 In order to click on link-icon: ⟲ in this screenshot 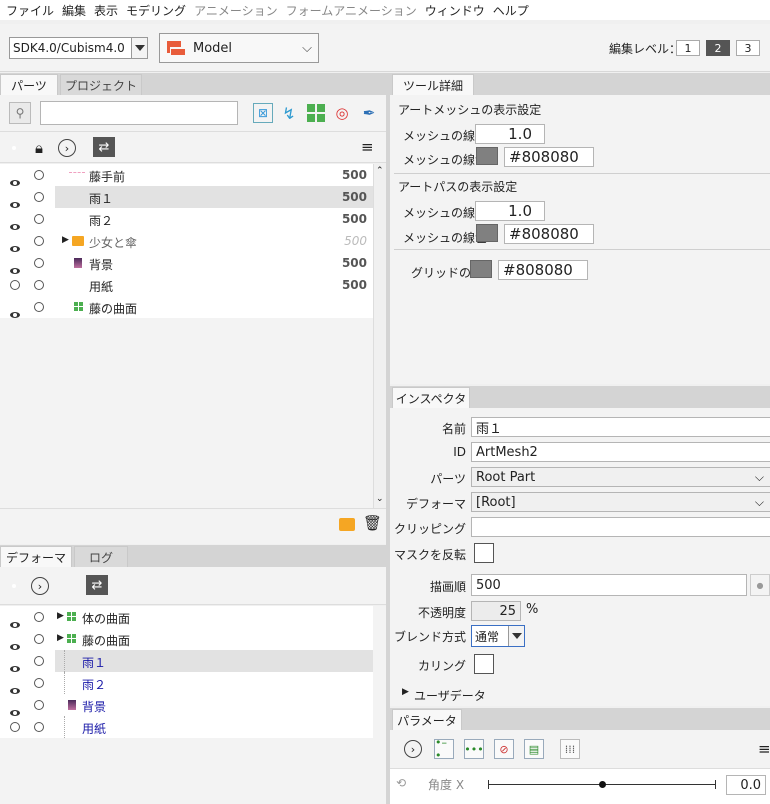, I will do `click(401, 783)`.